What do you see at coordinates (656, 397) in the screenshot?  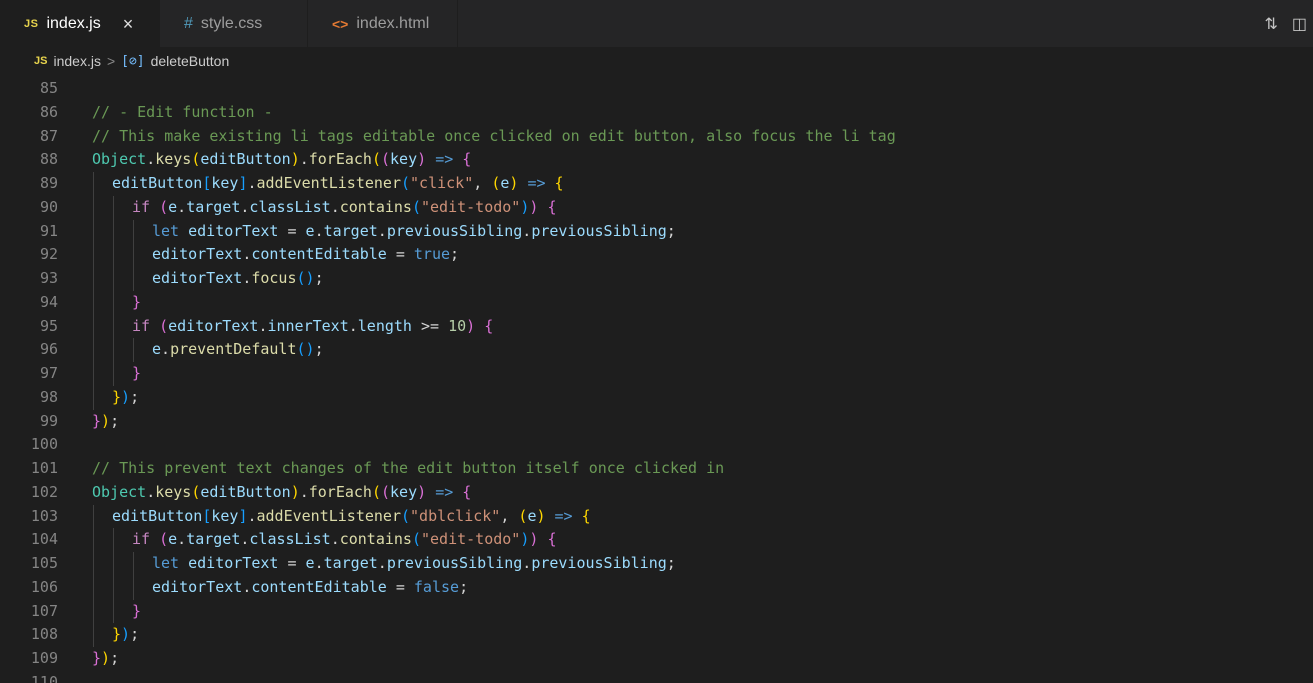 I see `code-line: 98});` at bounding box center [656, 397].